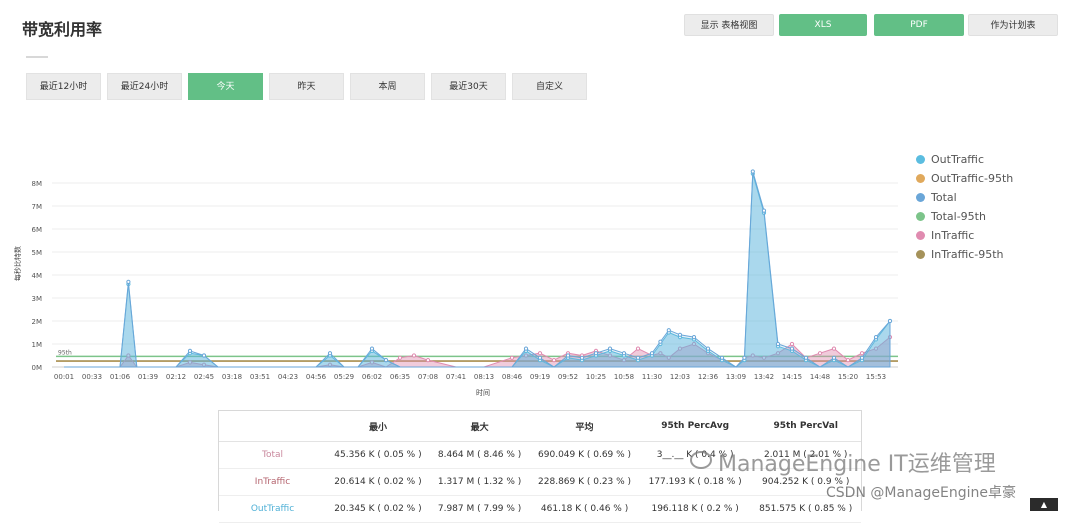 The width and height of the screenshot is (1080, 523). What do you see at coordinates (120, 377) in the screenshot?
I see `x-tick-label: 01:06` at bounding box center [120, 377].